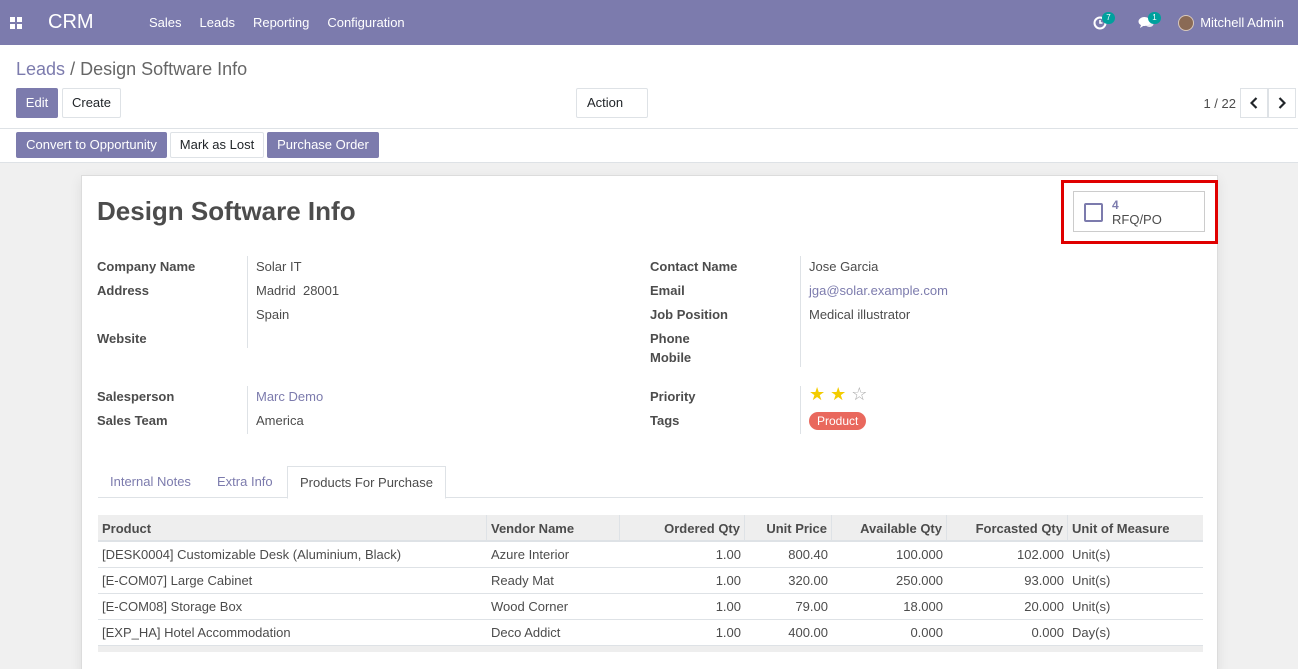 The height and width of the screenshot is (669, 1298). I want to click on cell-forcasted-qty: 93.000, so click(1044, 580).